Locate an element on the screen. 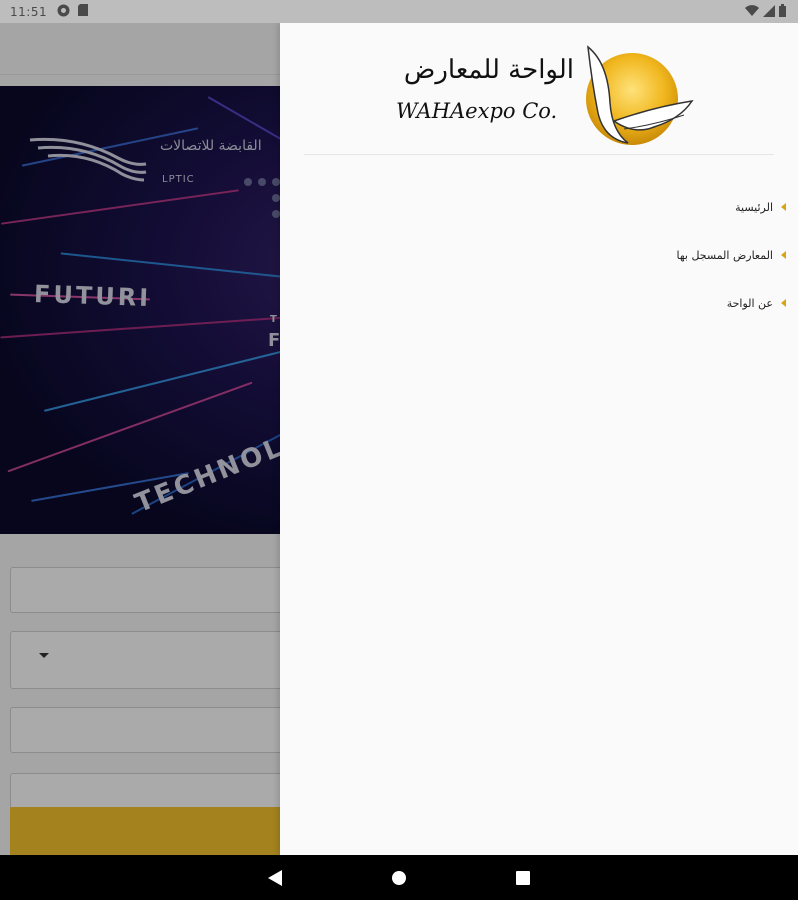 This screenshot has height=900, width=798. sim-card-icon is located at coordinates (83, 11).